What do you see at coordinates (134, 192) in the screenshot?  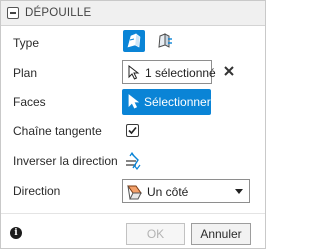 I see `one-side-direction-icon` at bounding box center [134, 192].